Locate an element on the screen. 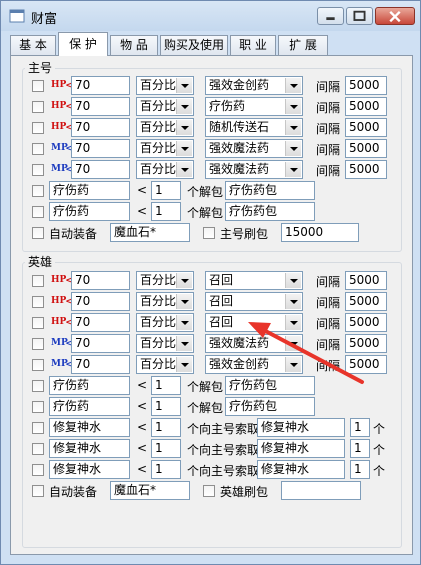  tab-4: 职 业 is located at coordinates (253, 45).